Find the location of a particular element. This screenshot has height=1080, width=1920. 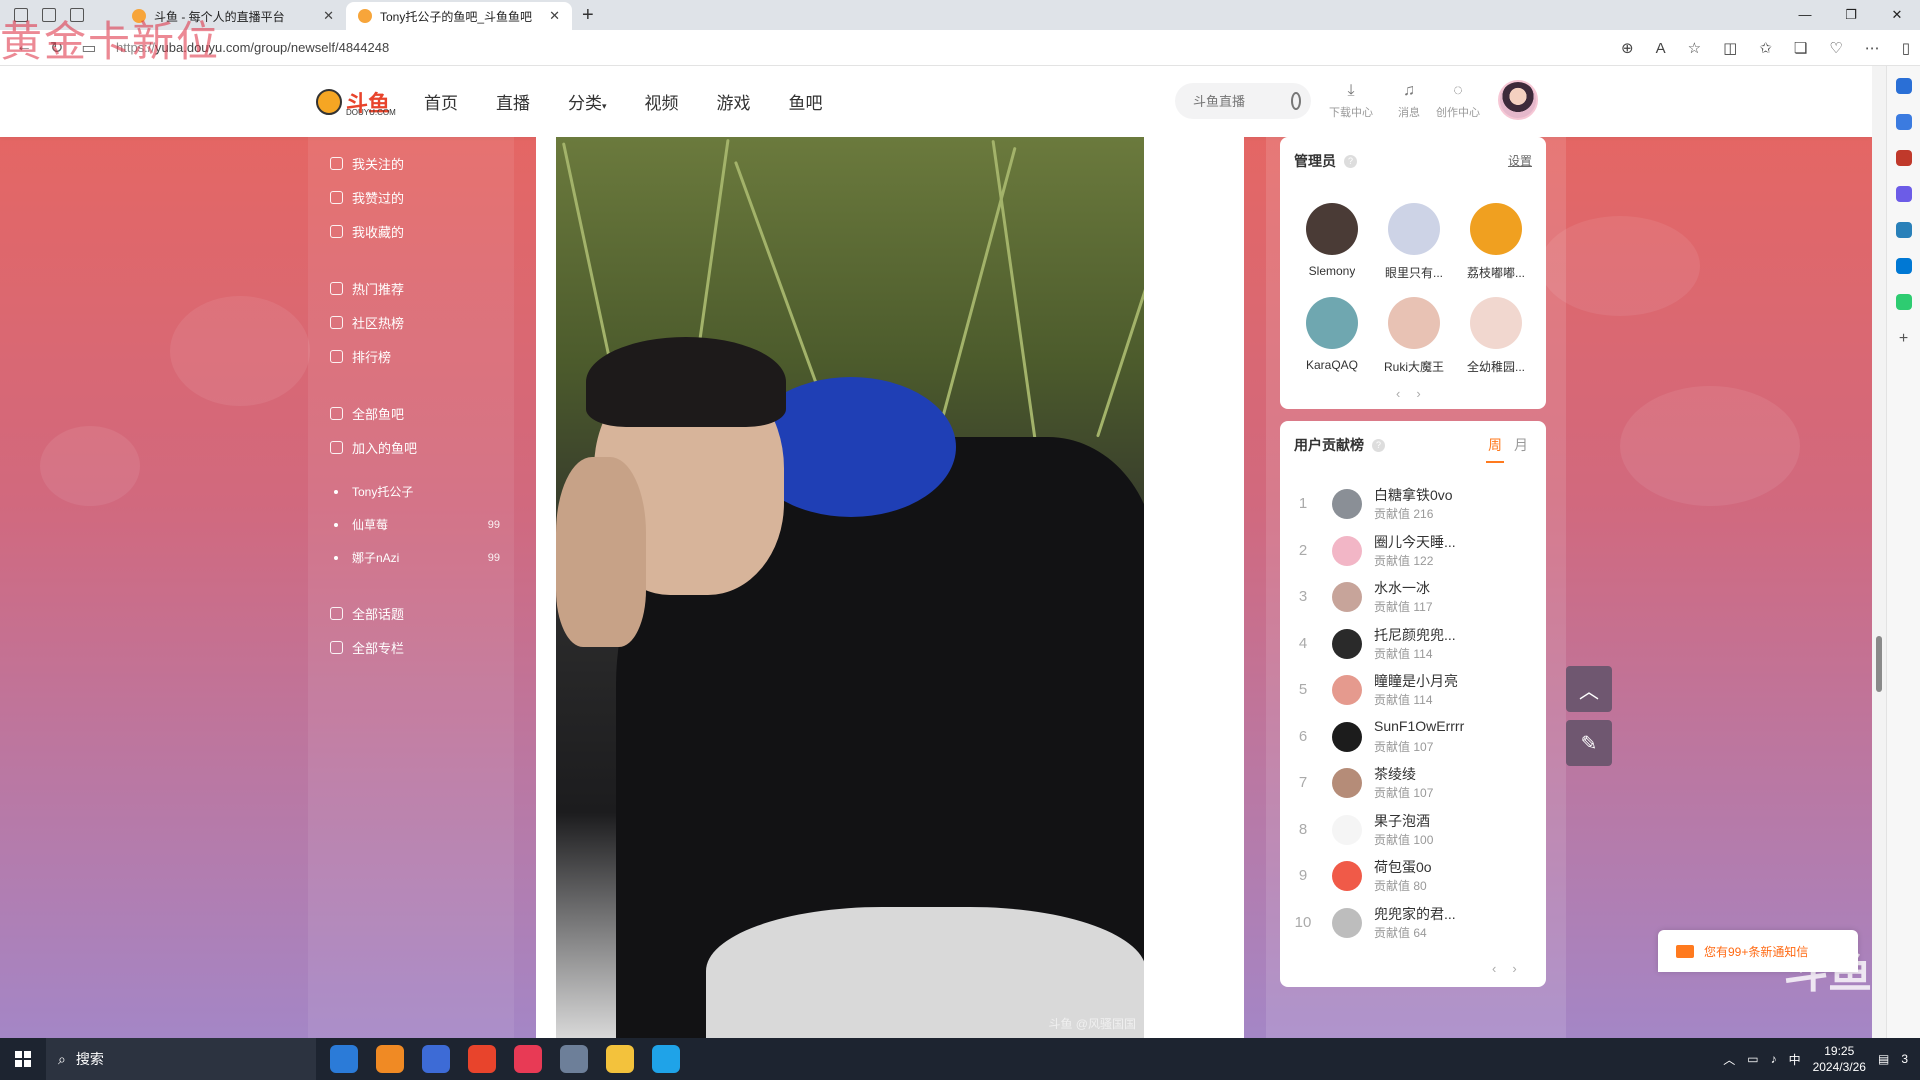

browser-tab-yuba: Tony托公子的鱼吧_斗鱼鱼吧 ✕ is located at coordinates (459, 16).